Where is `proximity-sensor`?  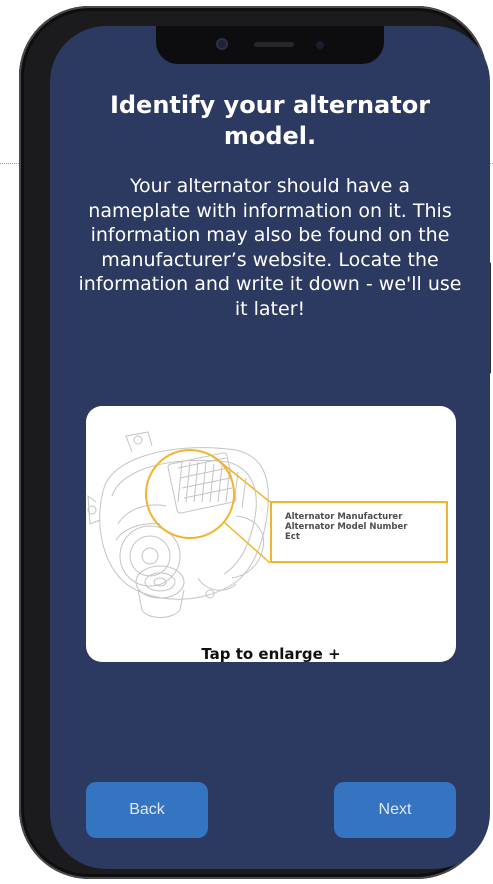 proximity-sensor is located at coordinates (320, 45).